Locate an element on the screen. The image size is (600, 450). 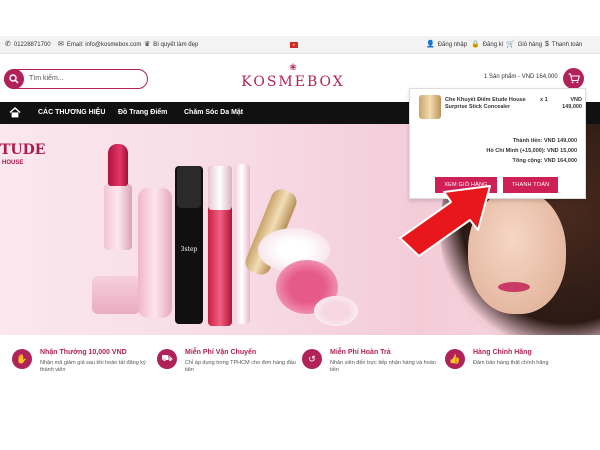
mascara-label: 3step is located at coordinates (189, 249).